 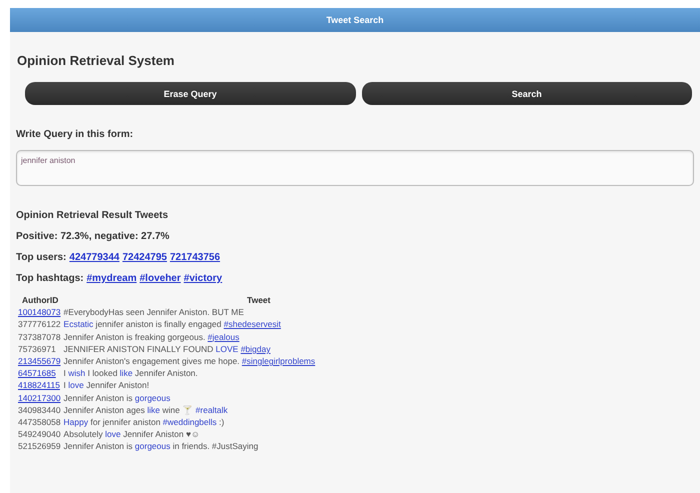 What do you see at coordinates (111, 278) in the screenshot?
I see `hashtag-link: #mydream` at bounding box center [111, 278].